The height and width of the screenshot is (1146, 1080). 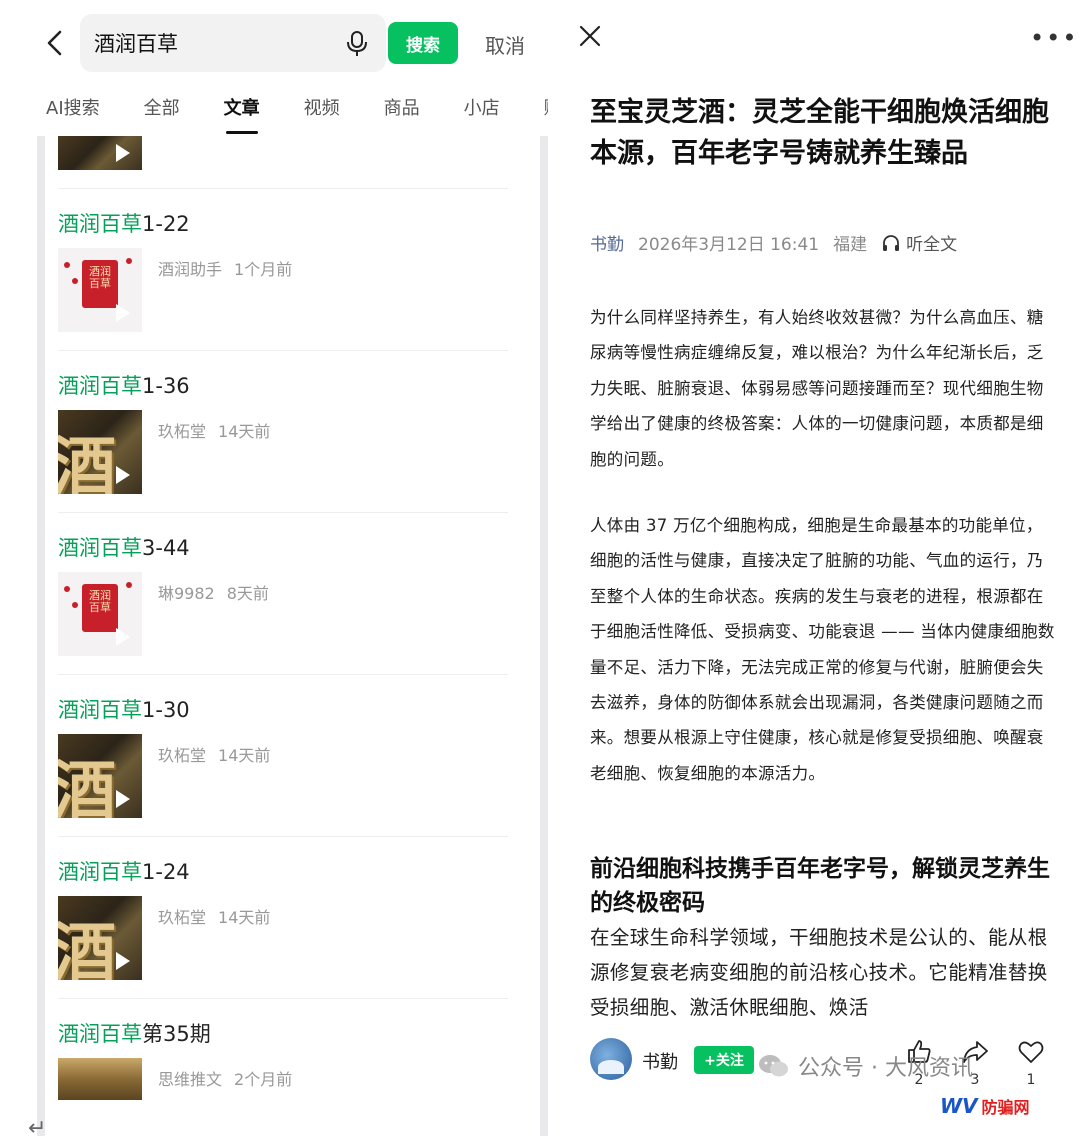 I want to click on heart-icon, so click(x=1031, y=1052).